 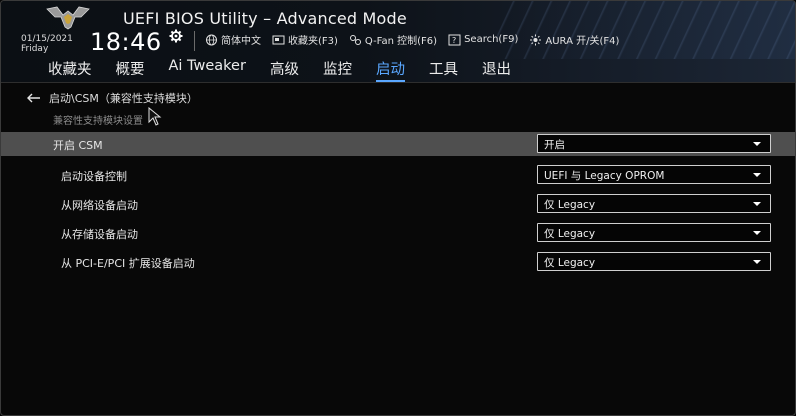 What do you see at coordinates (443, 70) in the screenshot?
I see `tab-tool: 工具` at bounding box center [443, 70].